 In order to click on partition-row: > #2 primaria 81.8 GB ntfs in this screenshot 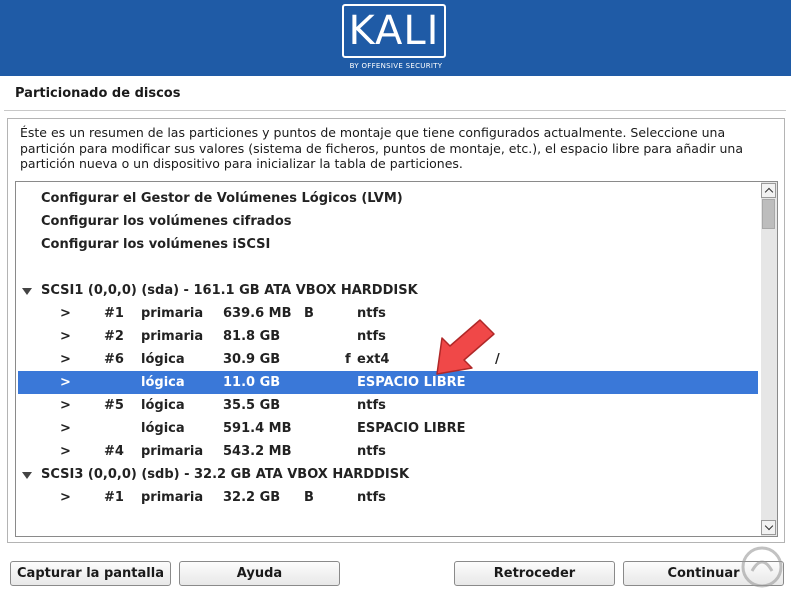, I will do `click(388, 336)`.